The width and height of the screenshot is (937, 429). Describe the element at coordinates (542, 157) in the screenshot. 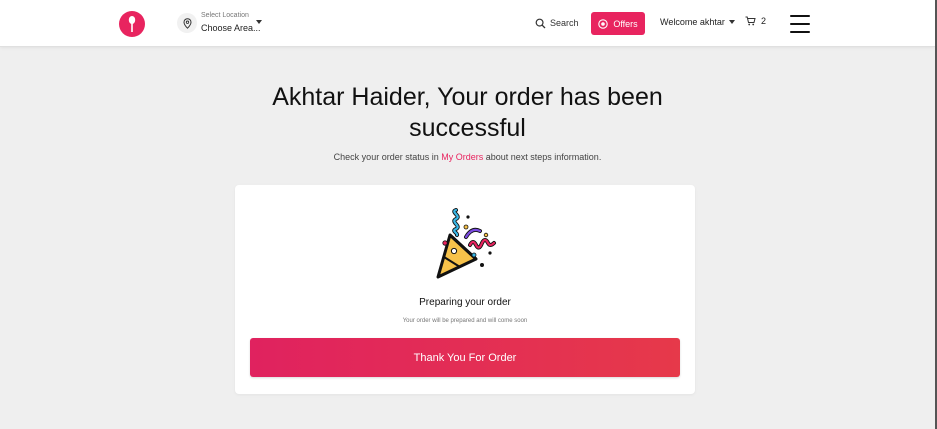

I see `subtitle-suffix: about next steps information.` at that location.